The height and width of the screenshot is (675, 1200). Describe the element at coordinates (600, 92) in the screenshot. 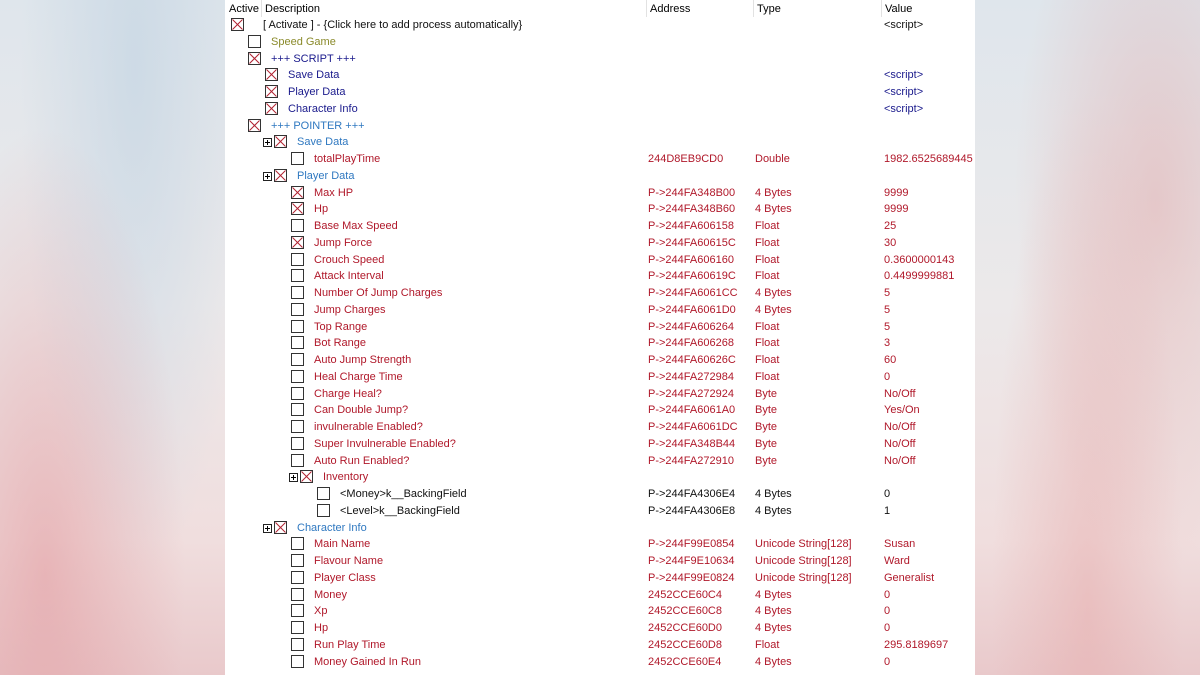

I see `table-row: Player Data <script>` at that location.